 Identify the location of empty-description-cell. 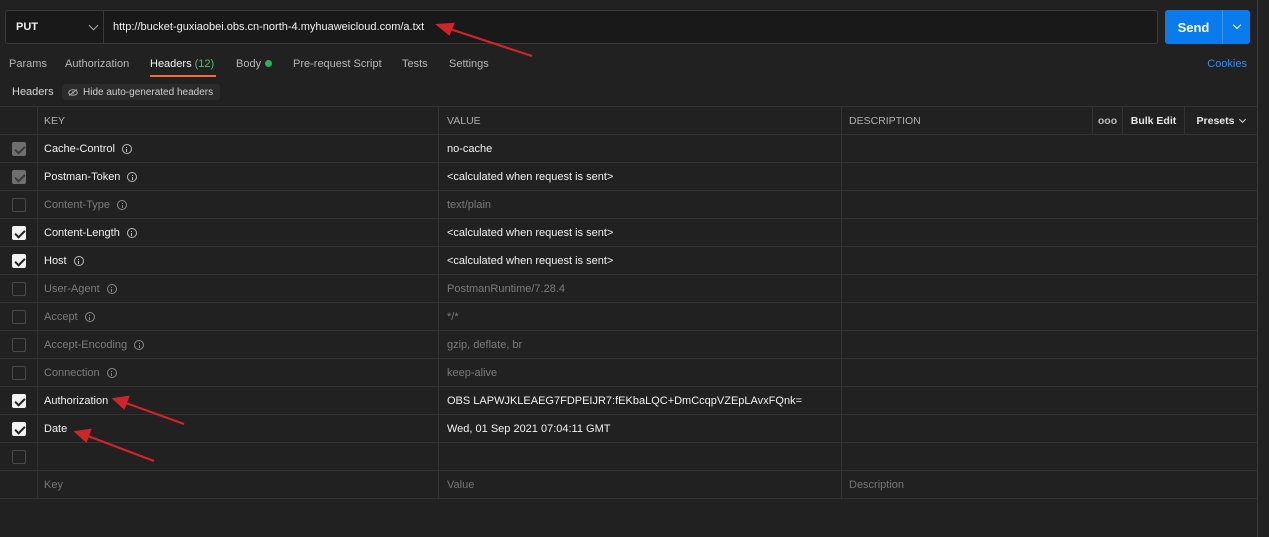
(1049, 456).